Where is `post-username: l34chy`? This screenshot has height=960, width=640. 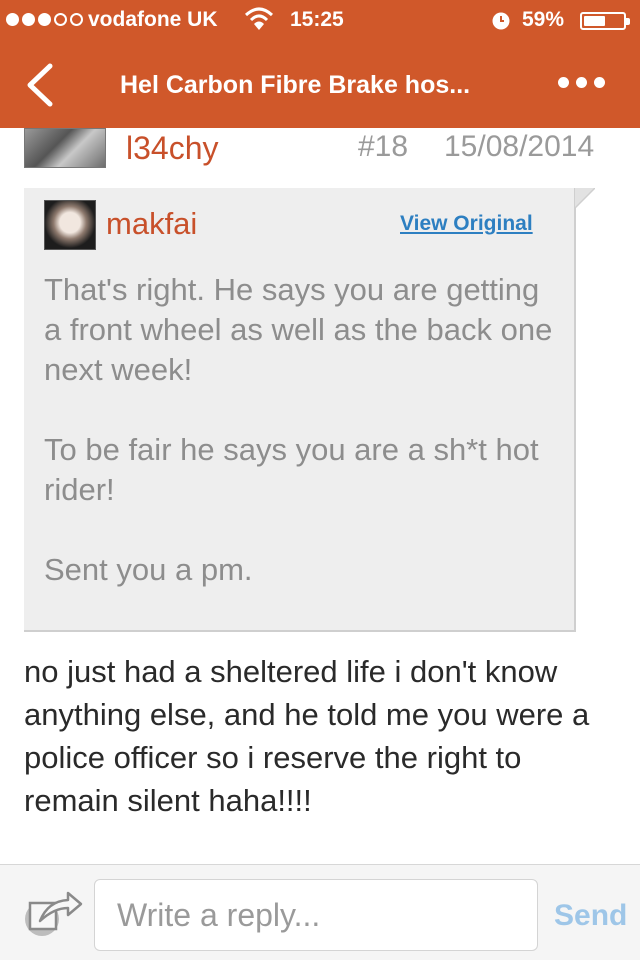
post-username: l34chy is located at coordinates (172, 148).